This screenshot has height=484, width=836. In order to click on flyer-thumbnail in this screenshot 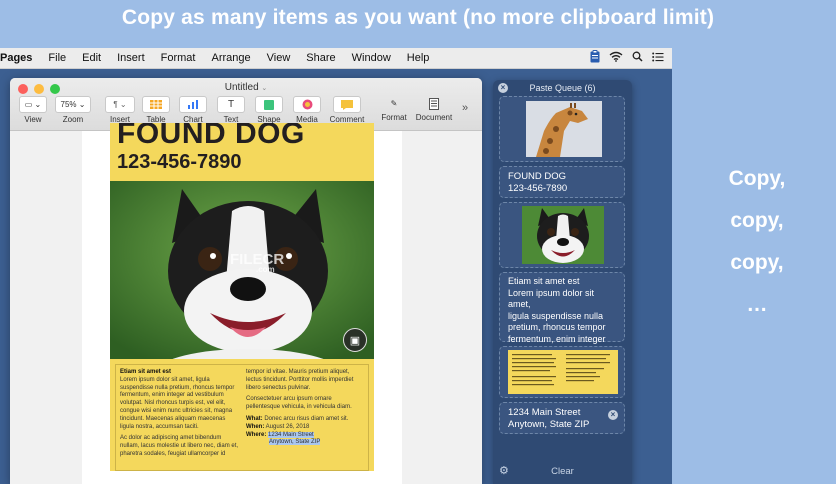, I will do `click(563, 372)`.